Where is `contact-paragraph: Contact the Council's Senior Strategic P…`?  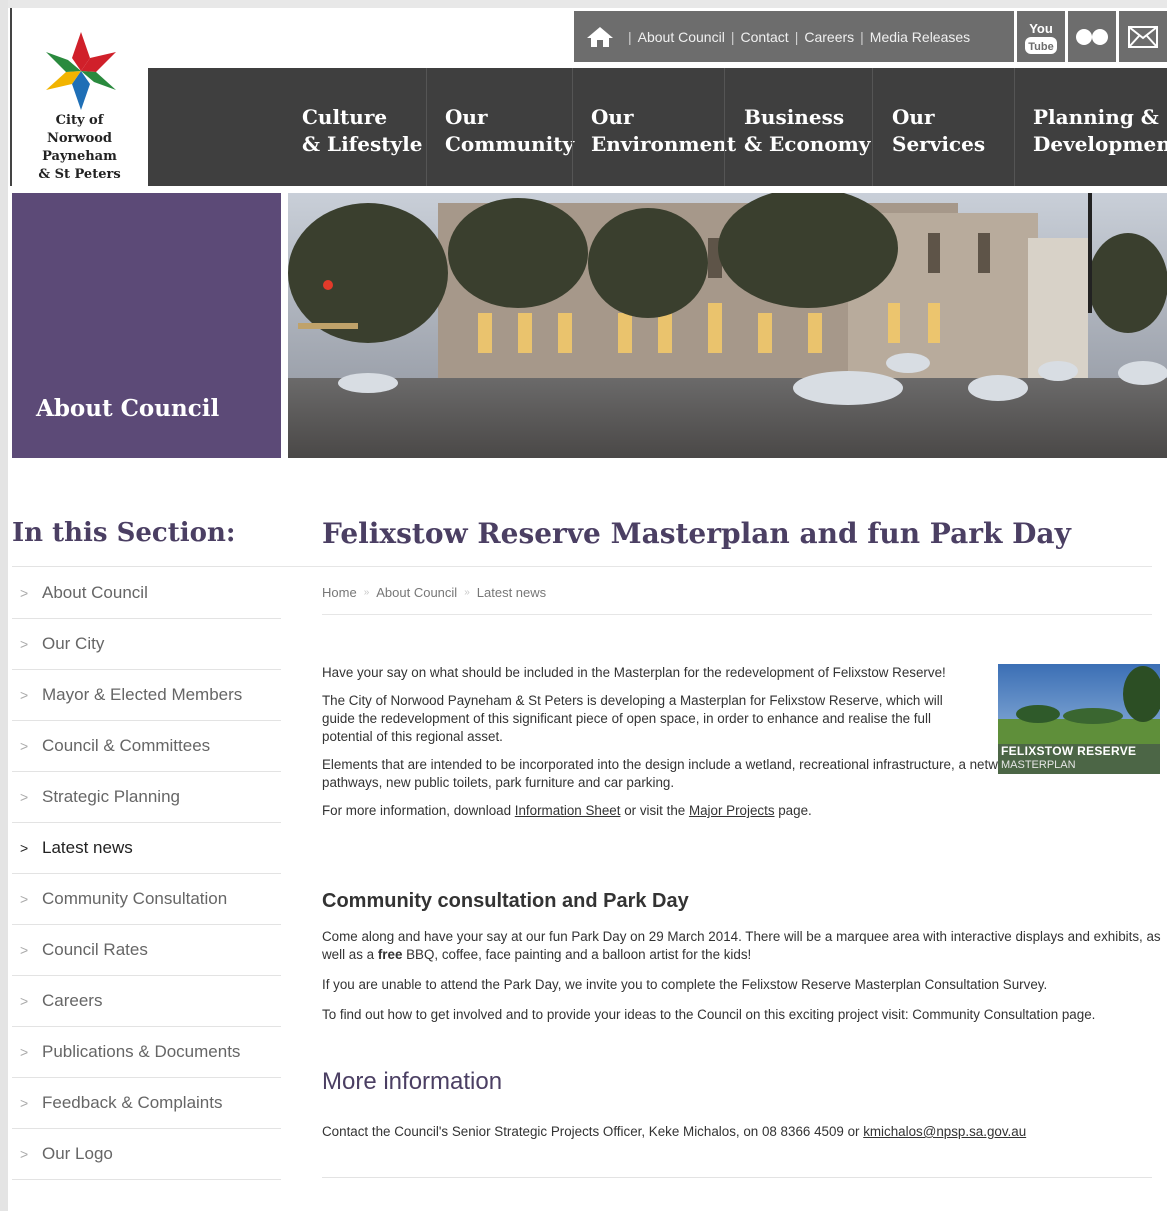 contact-paragraph: Contact the Council's Senior Strategic P… is located at coordinates (744, 1131).